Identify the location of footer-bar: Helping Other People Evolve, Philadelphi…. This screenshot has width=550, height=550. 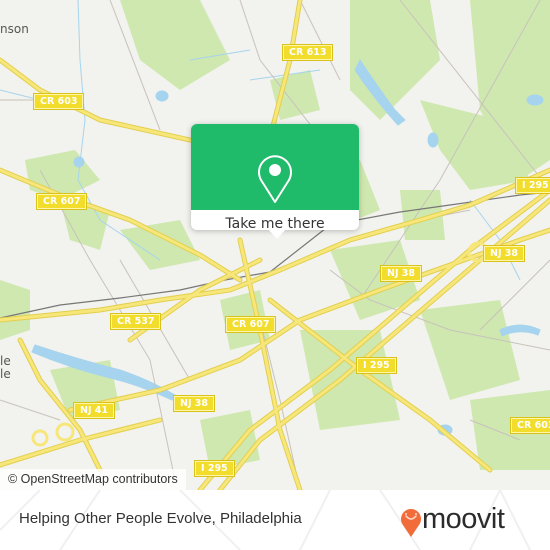
(275, 520).